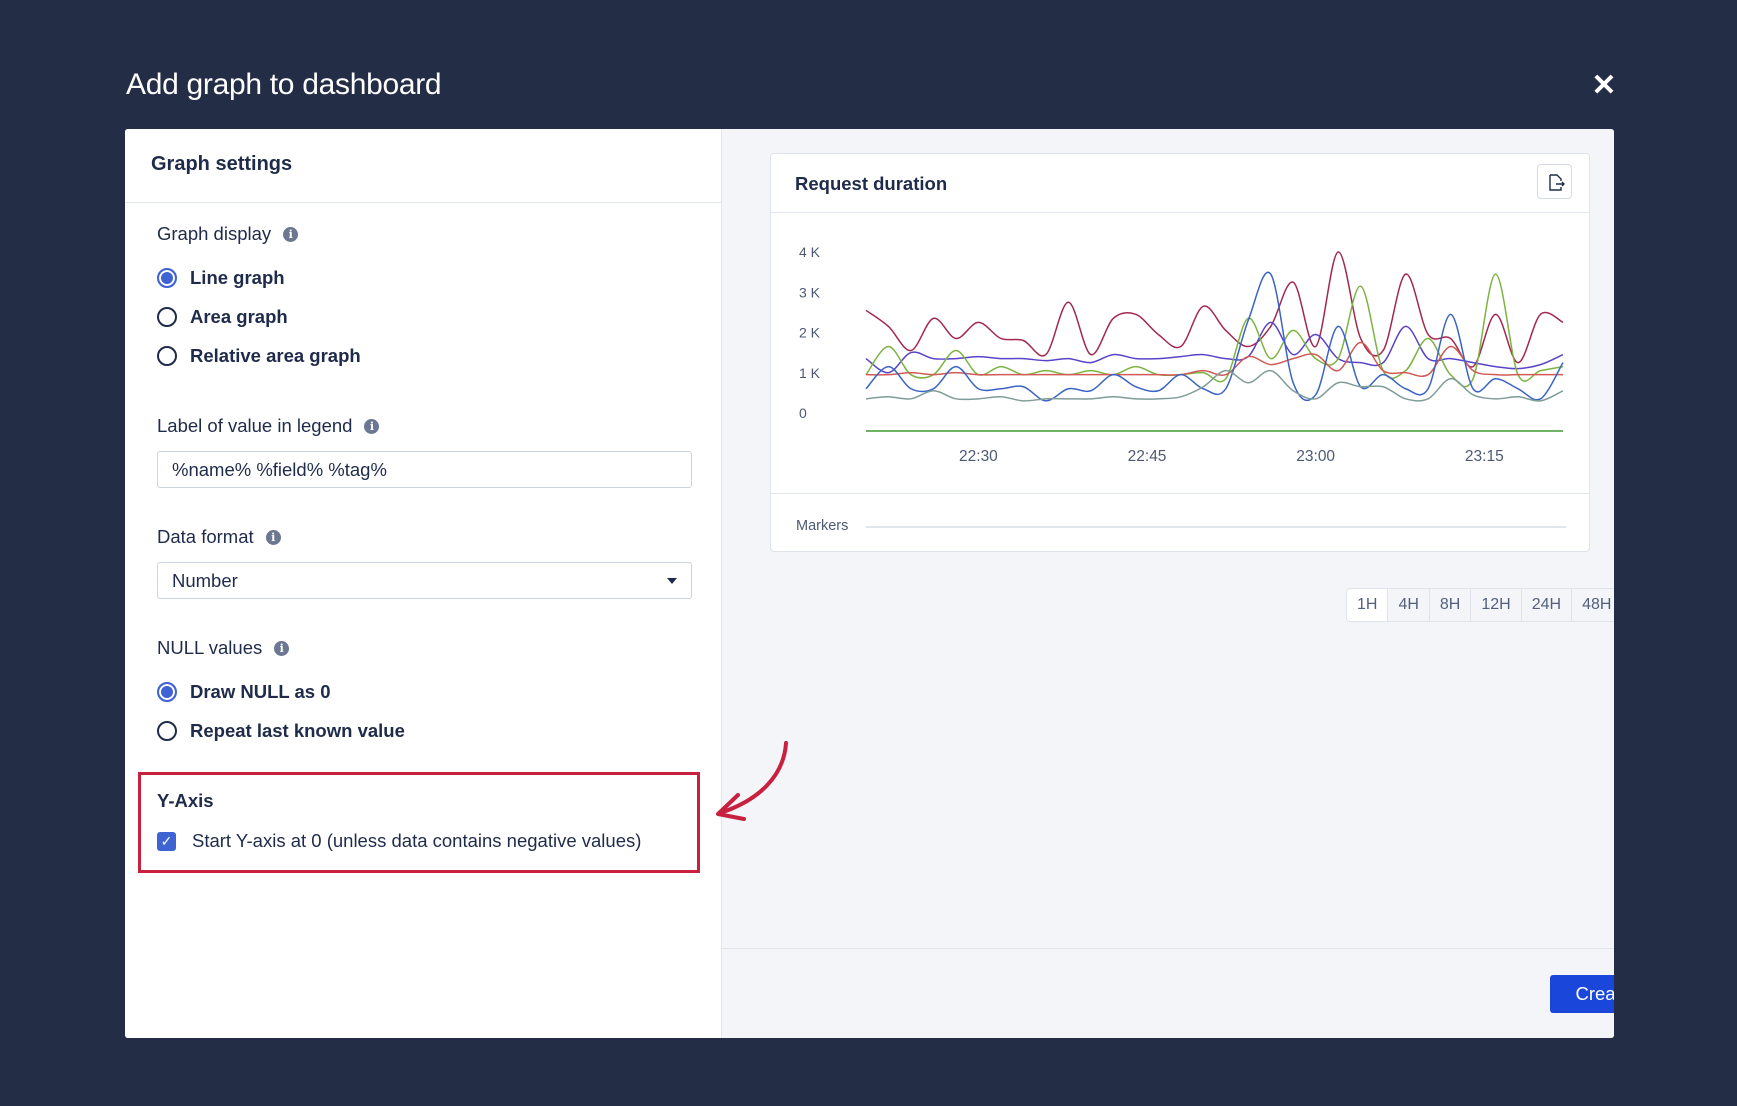 The height and width of the screenshot is (1106, 1737). I want to click on highlight-box, so click(419, 822).